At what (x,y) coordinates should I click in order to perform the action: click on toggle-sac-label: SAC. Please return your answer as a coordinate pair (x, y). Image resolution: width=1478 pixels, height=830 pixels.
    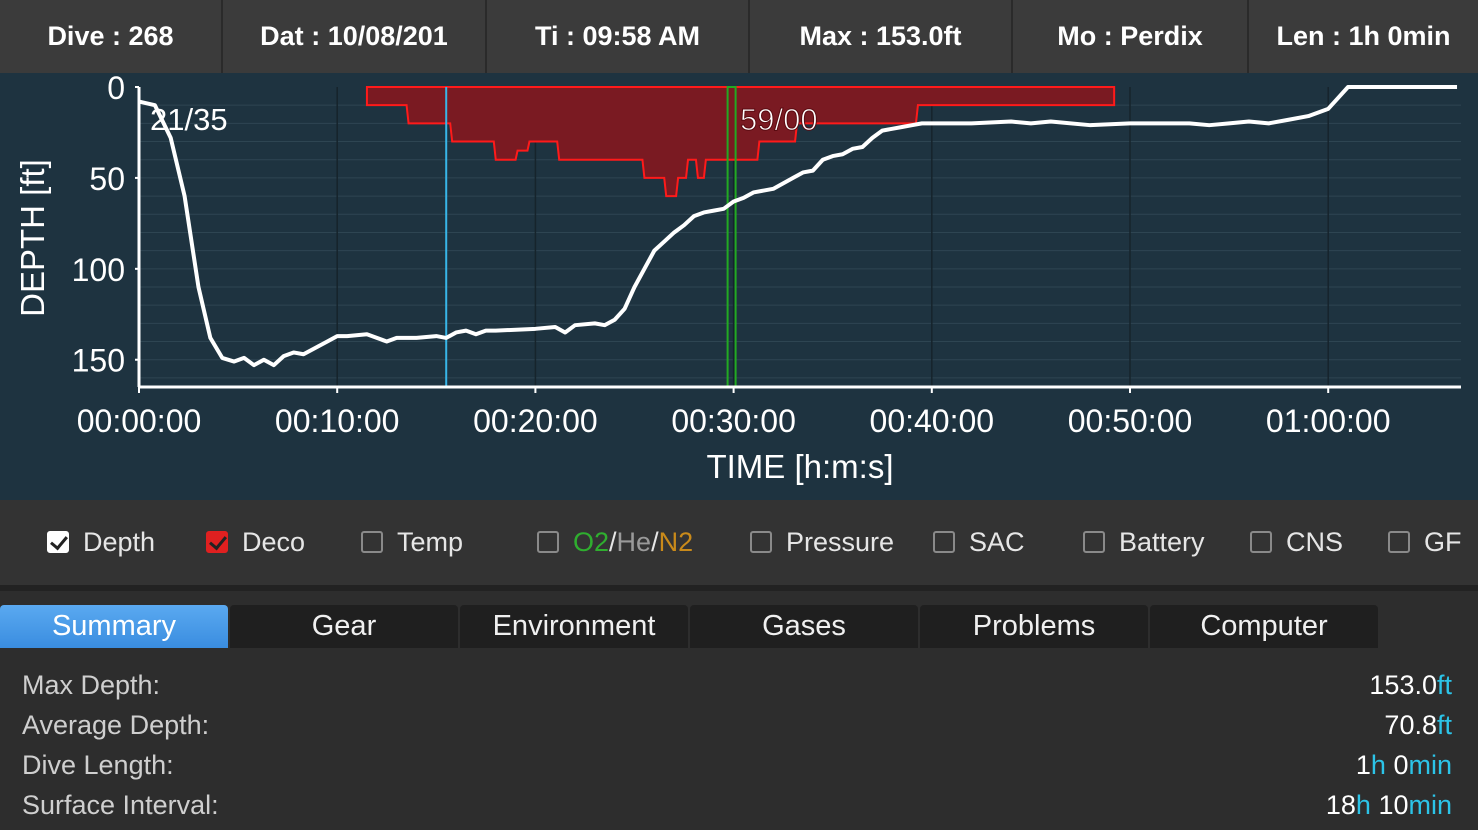
    Looking at the image, I should click on (997, 541).